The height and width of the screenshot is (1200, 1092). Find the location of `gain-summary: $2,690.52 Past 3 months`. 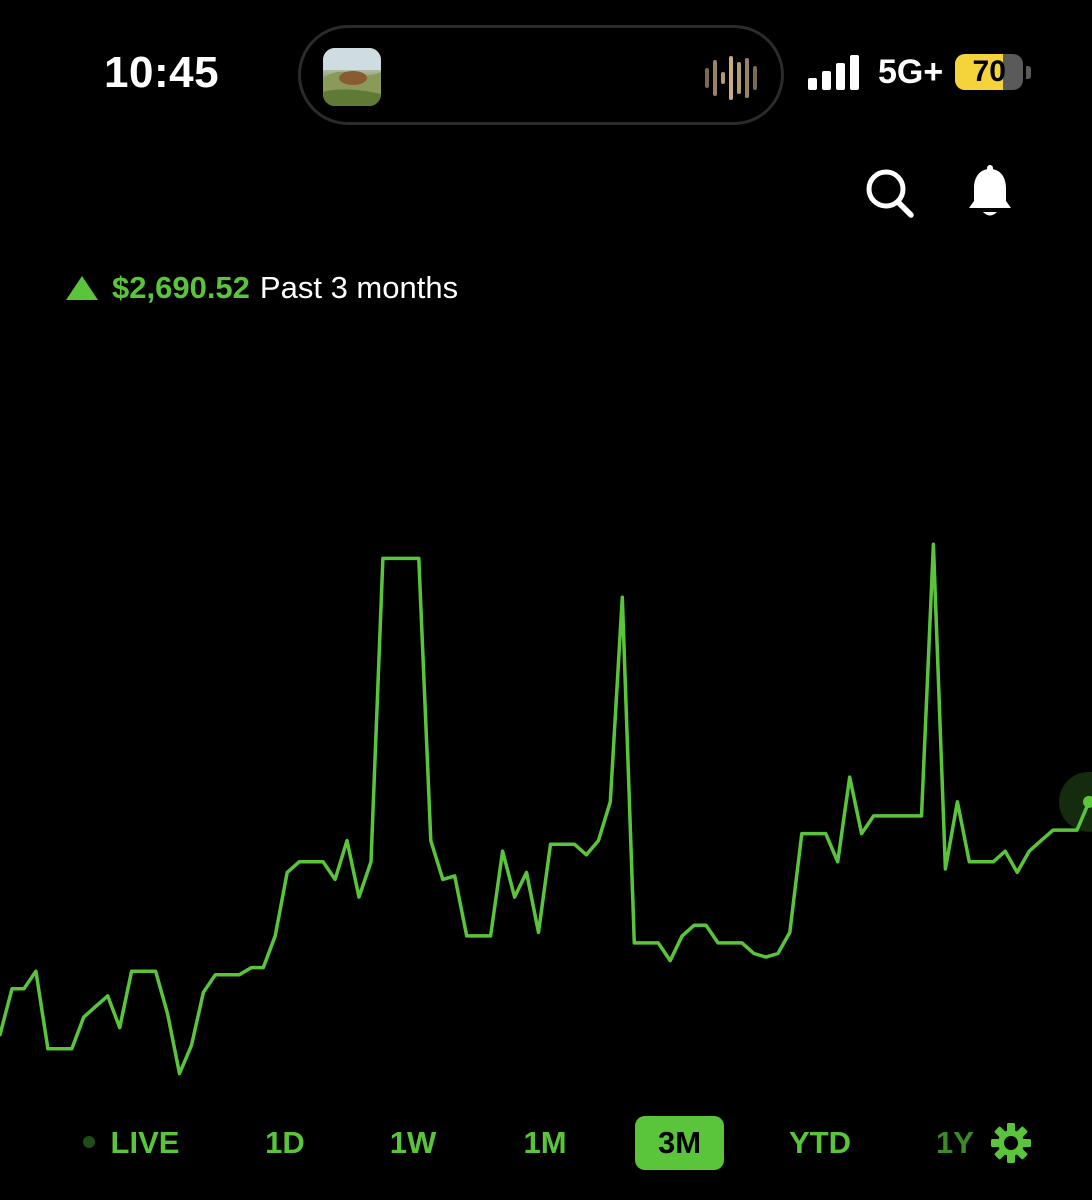

gain-summary: $2,690.52 Past 3 months is located at coordinates (262, 288).